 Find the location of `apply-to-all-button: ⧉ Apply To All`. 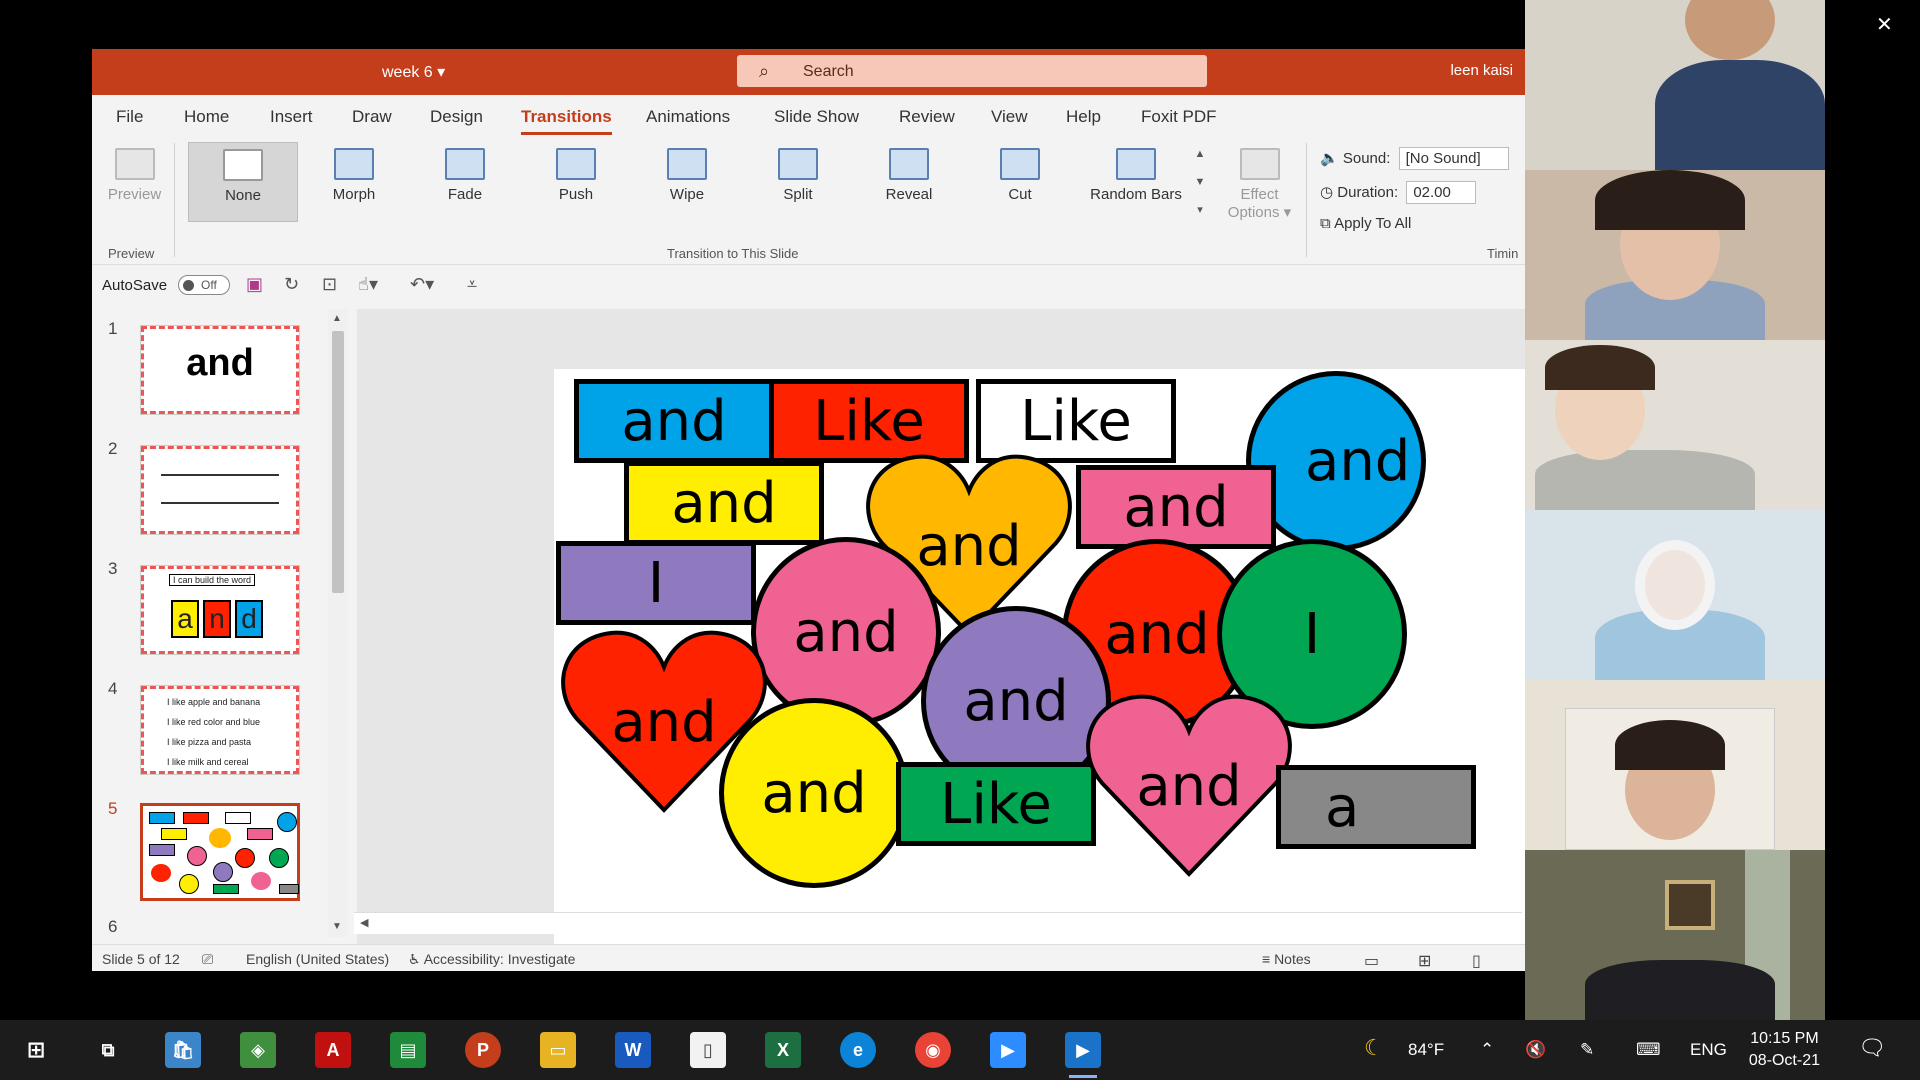

apply-to-all-button: ⧉ Apply To All is located at coordinates (1365, 223).